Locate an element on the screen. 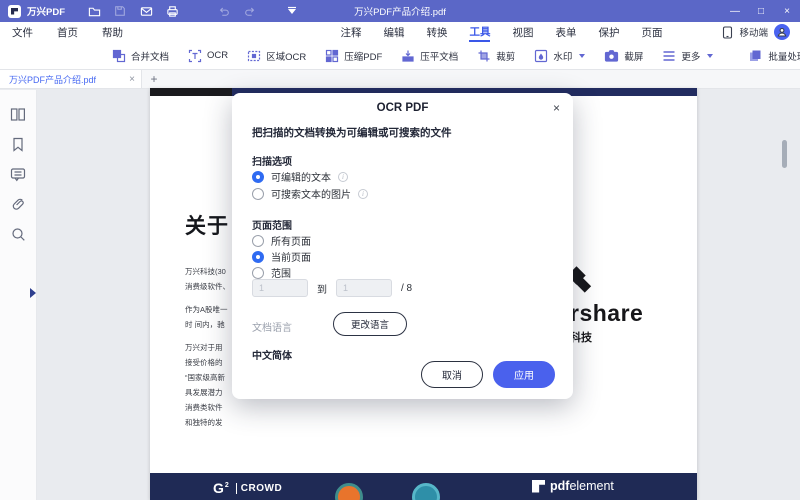  radio-label: 可编辑的文本 is located at coordinates (301, 178).